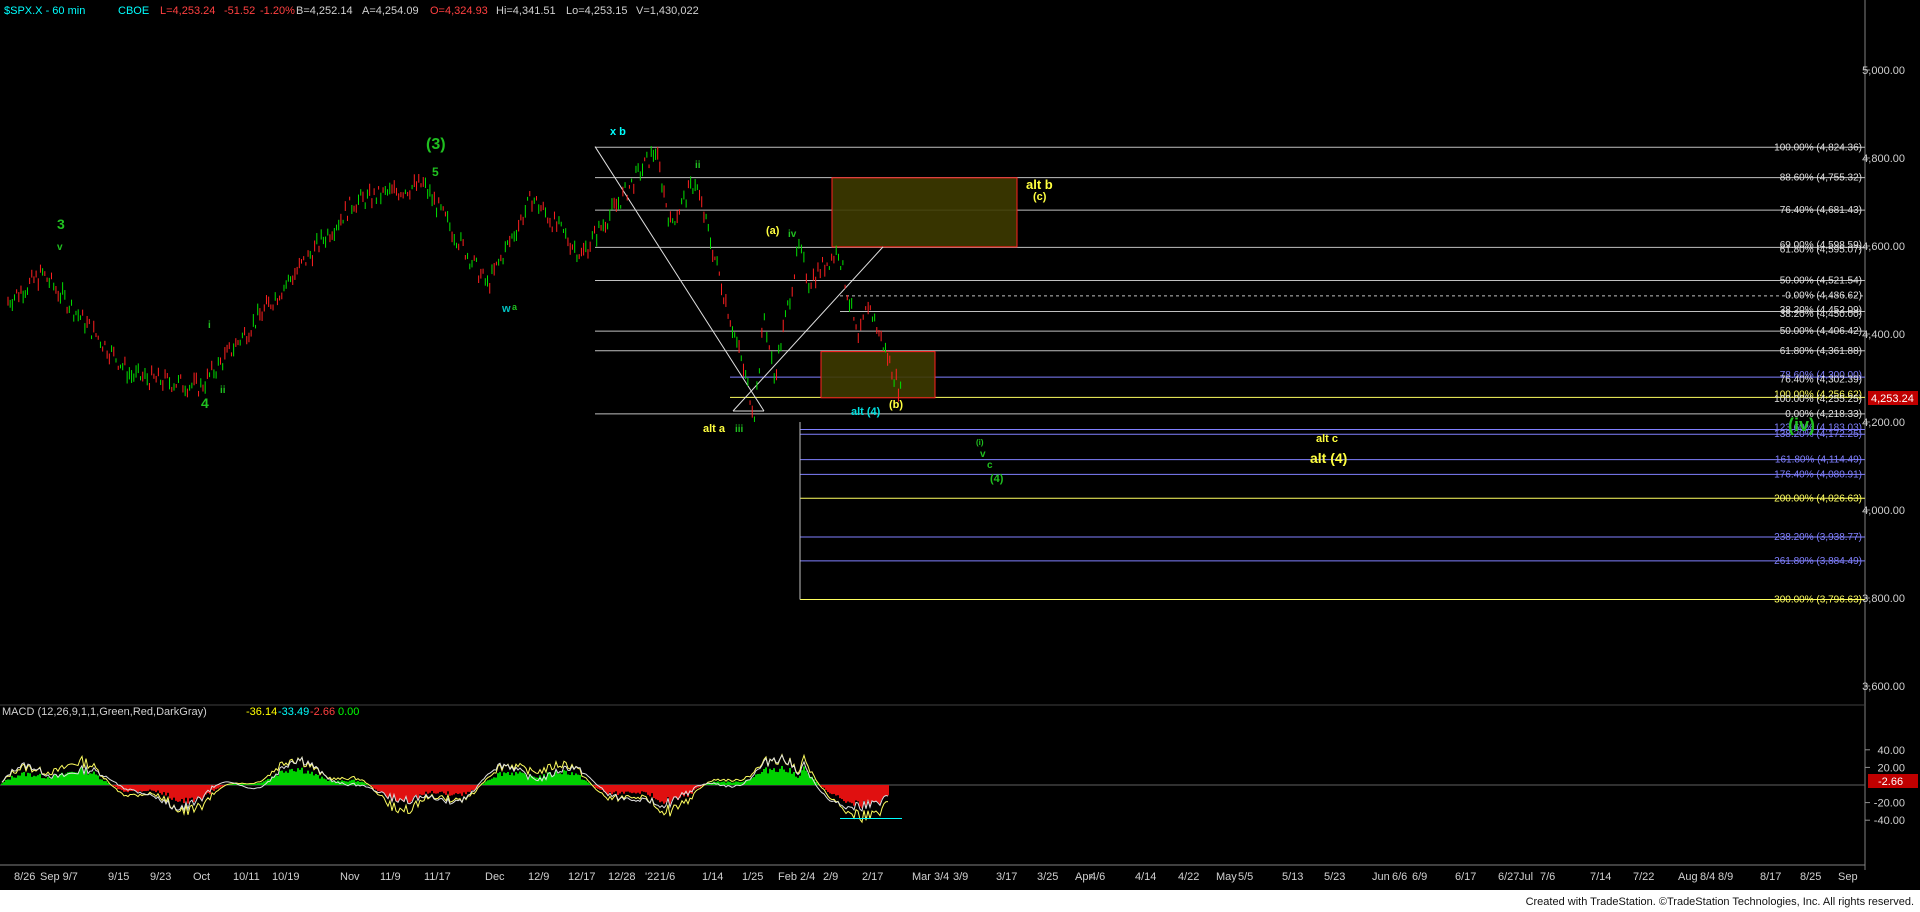 This screenshot has width=1920, height=912. What do you see at coordinates (286, 877) in the screenshot?
I see `date-tick-label: 10/19` at bounding box center [286, 877].